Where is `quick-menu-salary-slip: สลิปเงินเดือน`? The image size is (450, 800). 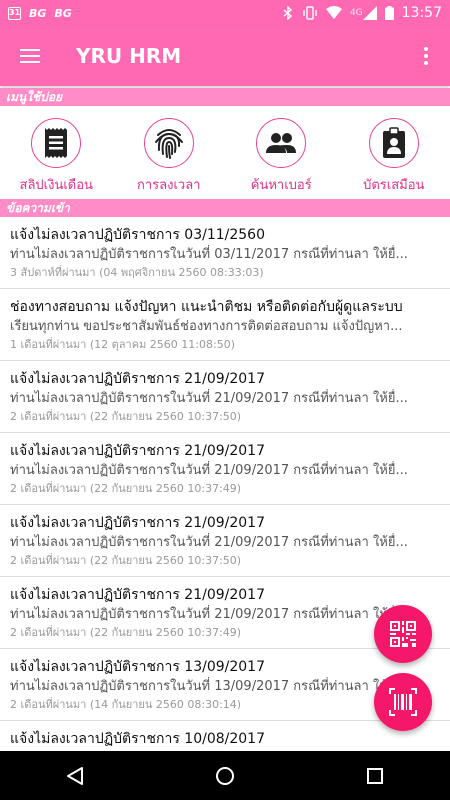 quick-menu-salary-slip: สลิปเงินเดือน is located at coordinates (56, 153).